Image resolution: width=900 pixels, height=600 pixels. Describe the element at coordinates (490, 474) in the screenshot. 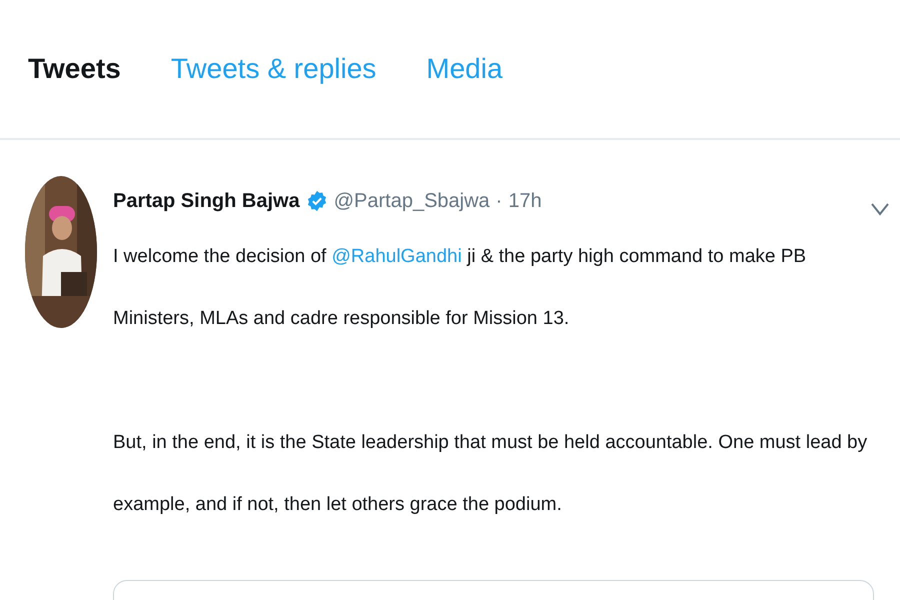

I see `tweet-text: But, in the end, it is the State leadership that must be held accountable. One must lead by example, and if not, then let others grace the podium.` at that location.